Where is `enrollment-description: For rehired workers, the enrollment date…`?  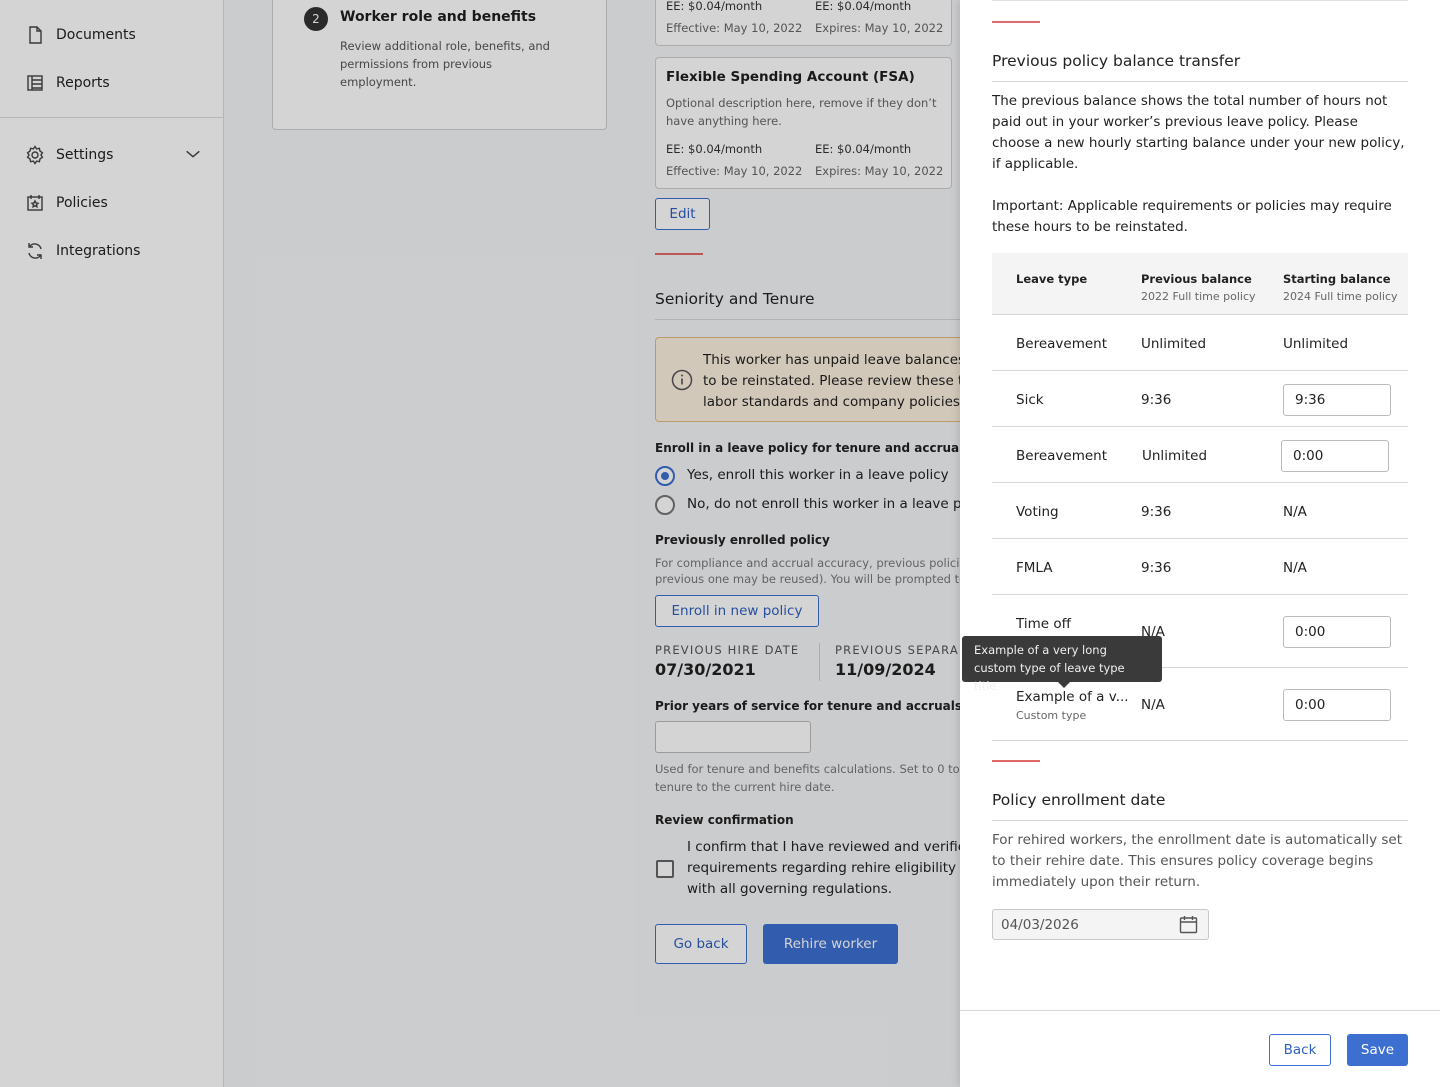
enrollment-description: For rehired workers, the enrollment date… is located at coordinates (1197, 861).